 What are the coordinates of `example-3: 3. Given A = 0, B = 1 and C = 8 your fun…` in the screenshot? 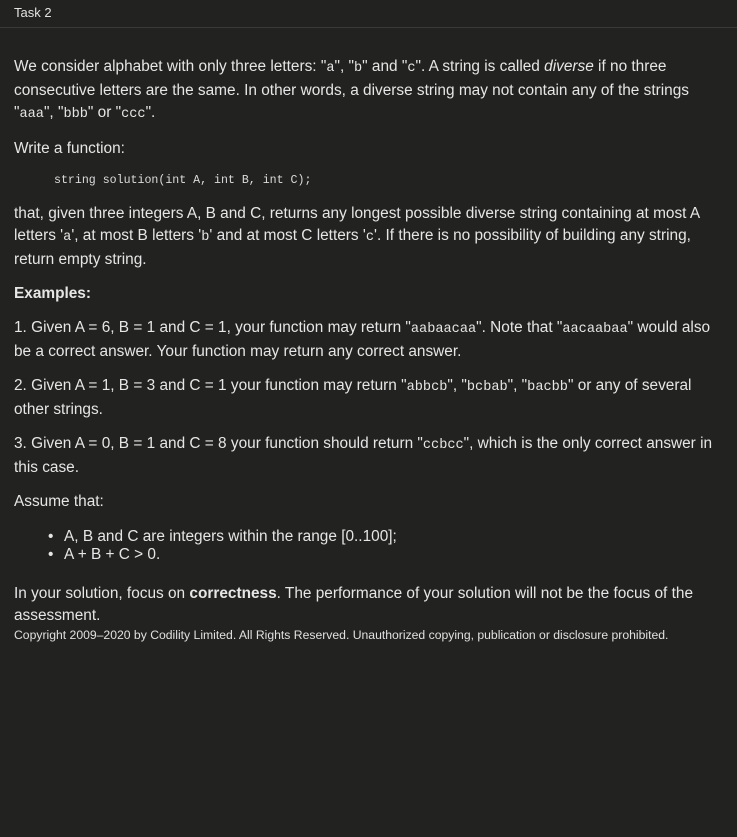 It's located at (368, 456).